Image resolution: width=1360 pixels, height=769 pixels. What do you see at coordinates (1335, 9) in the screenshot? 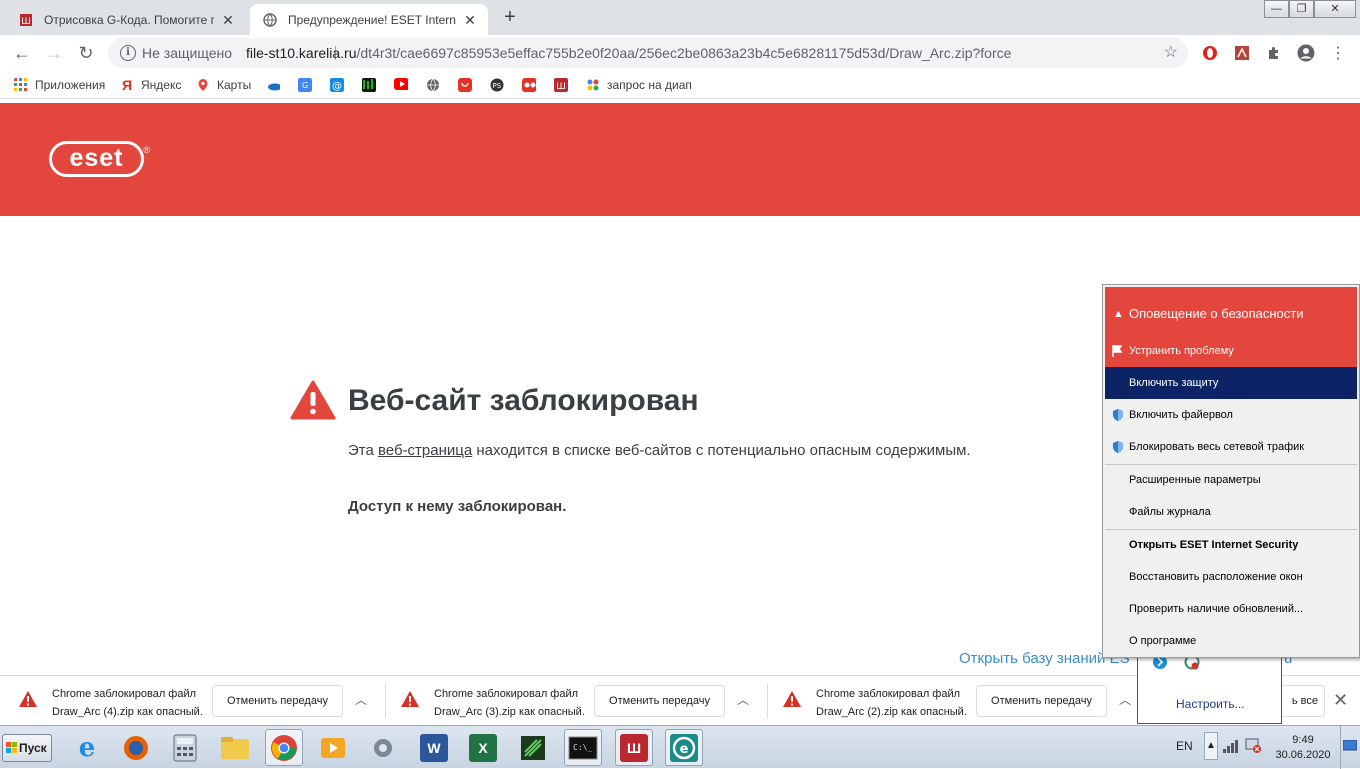
I see `close-window-button: ✕` at bounding box center [1335, 9].